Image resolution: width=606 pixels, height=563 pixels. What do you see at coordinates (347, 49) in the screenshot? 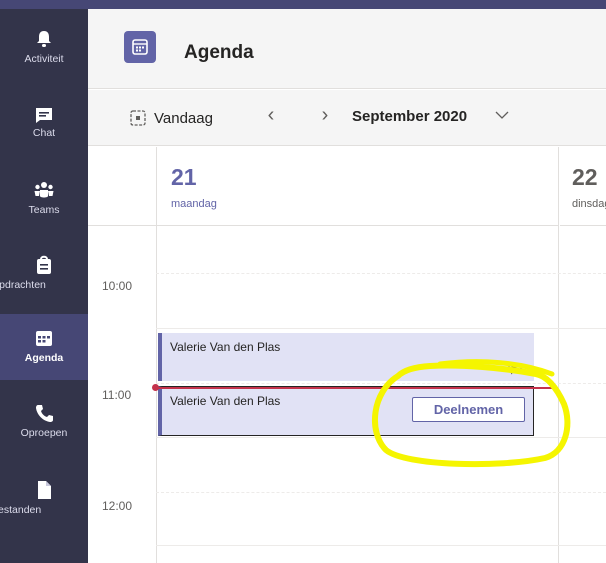
I see `app-header: Agenda` at bounding box center [347, 49].